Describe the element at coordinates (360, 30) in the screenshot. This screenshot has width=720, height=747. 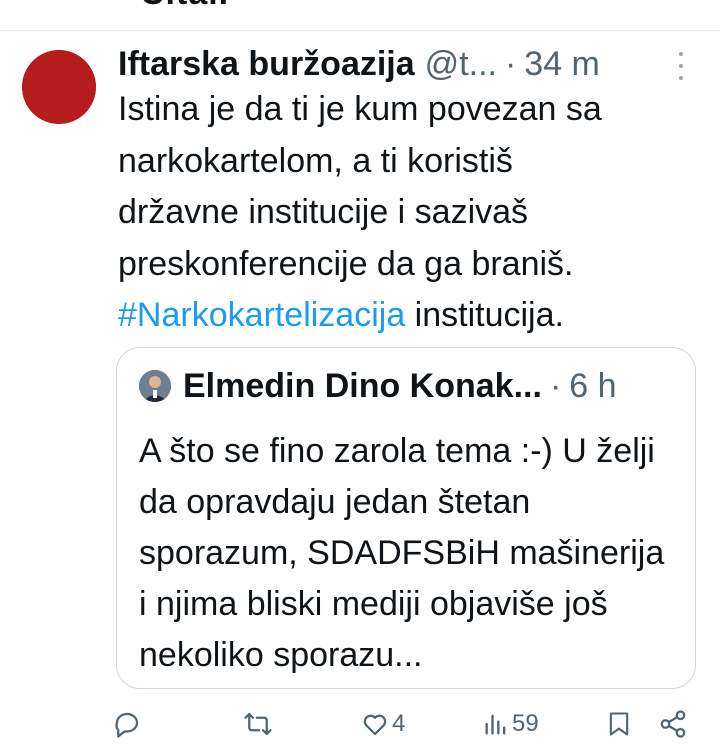
I see `divider` at that location.